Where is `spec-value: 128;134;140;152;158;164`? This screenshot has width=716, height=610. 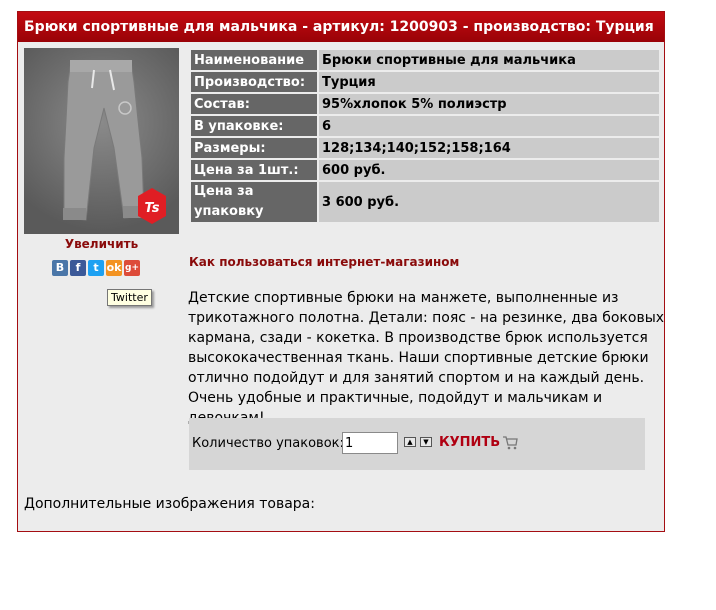 spec-value: 128;134;140;152;158;164 is located at coordinates (489, 148).